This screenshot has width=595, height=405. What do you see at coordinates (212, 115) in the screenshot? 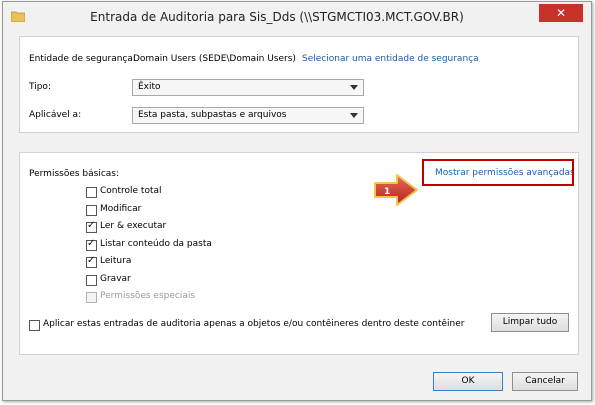
I see `applies-select-value: Esta pasta, subpastas e arquivos` at bounding box center [212, 115].